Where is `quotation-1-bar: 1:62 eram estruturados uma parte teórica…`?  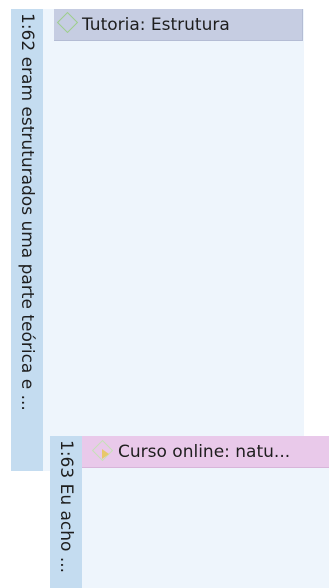
quotation-1-bar: 1:62 eram estruturados uma parte teórica… is located at coordinates (27, 240).